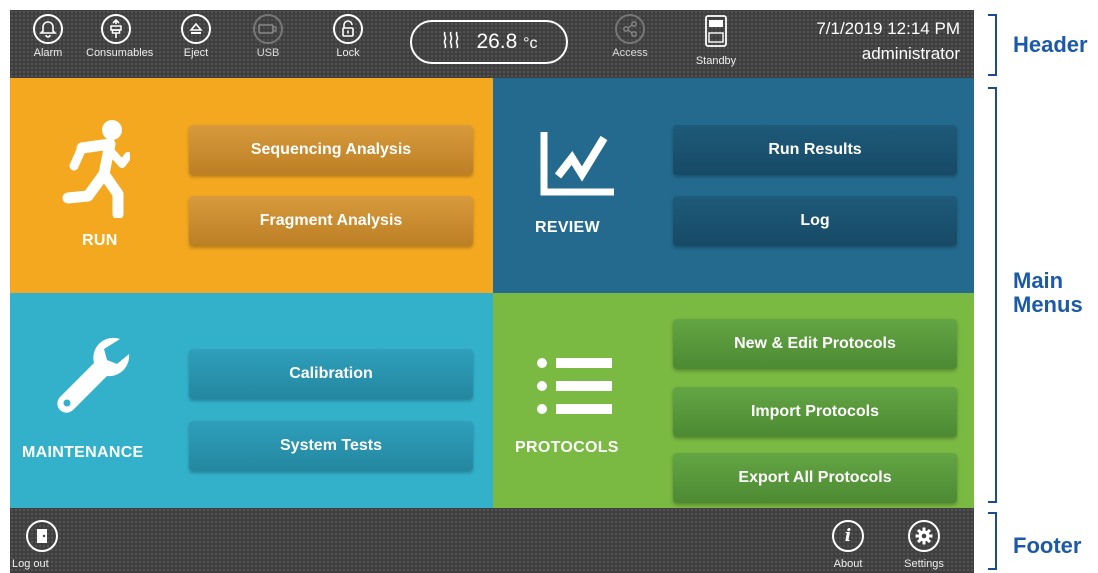  Describe the element at coordinates (100, 240) in the screenshot. I see `run-title: RUN` at that location.